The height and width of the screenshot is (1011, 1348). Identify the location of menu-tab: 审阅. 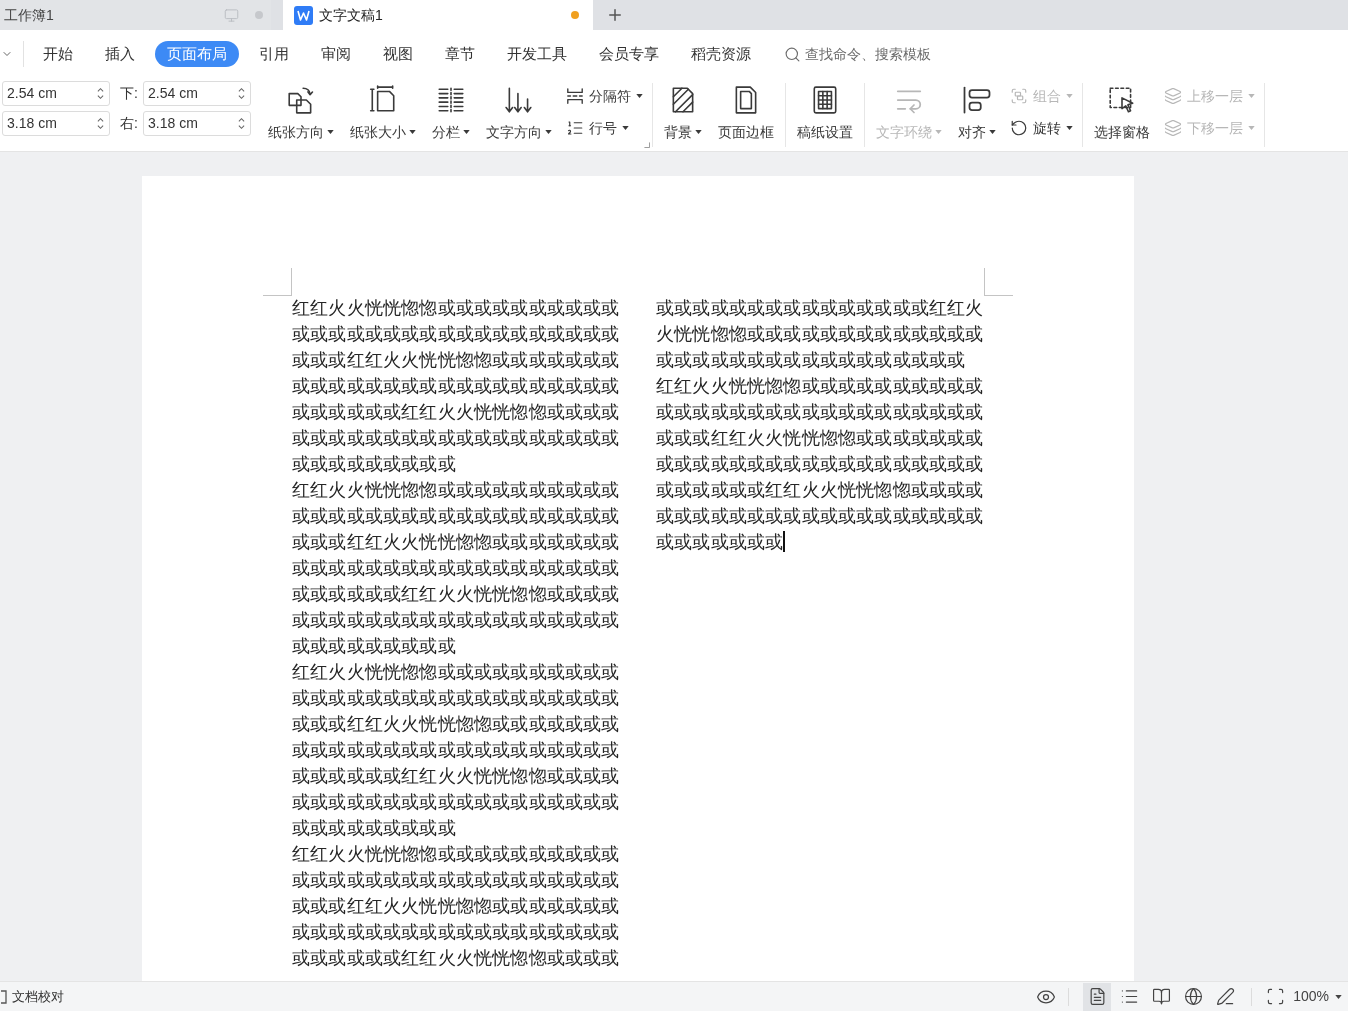
(336, 54).